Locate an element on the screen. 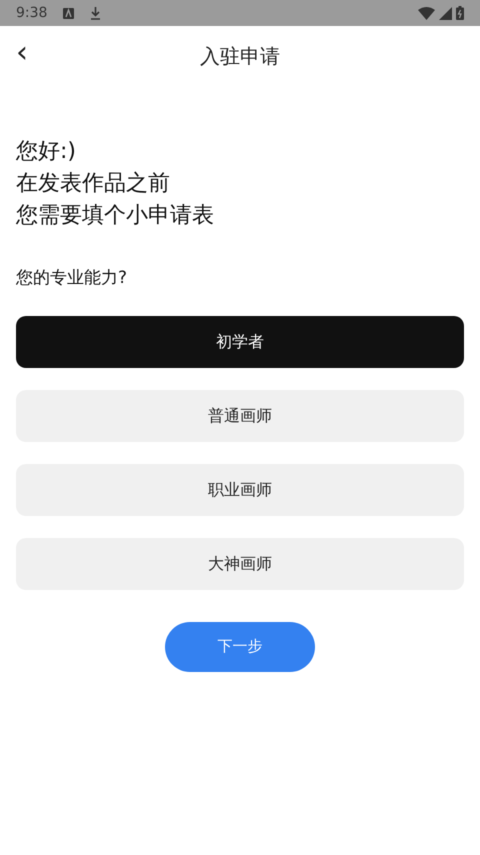 The width and height of the screenshot is (480, 855). download-icon is located at coordinates (96, 13).